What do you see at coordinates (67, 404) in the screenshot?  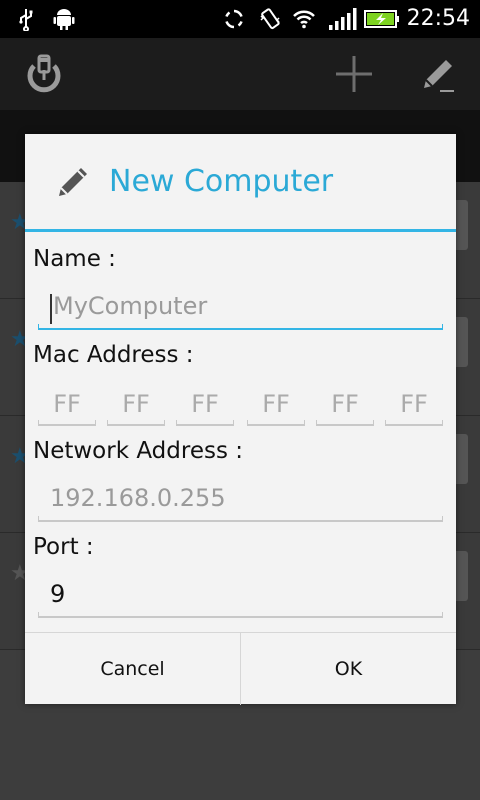 I see `mac-octet-field-1: FF` at bounding box center [67, 404].